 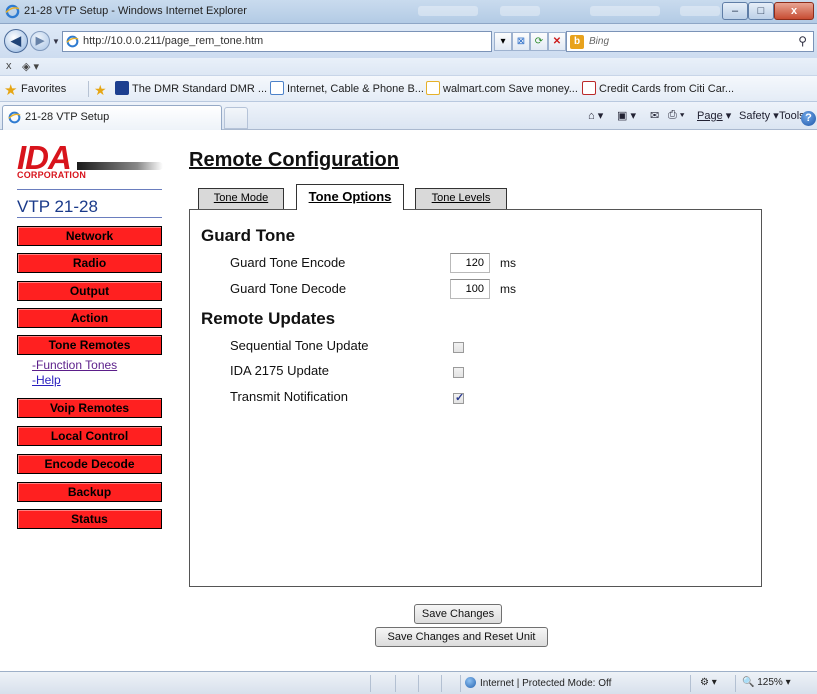 I want to click on zoom-control: 🔍 125% ▾, so click(x=766, y=682).